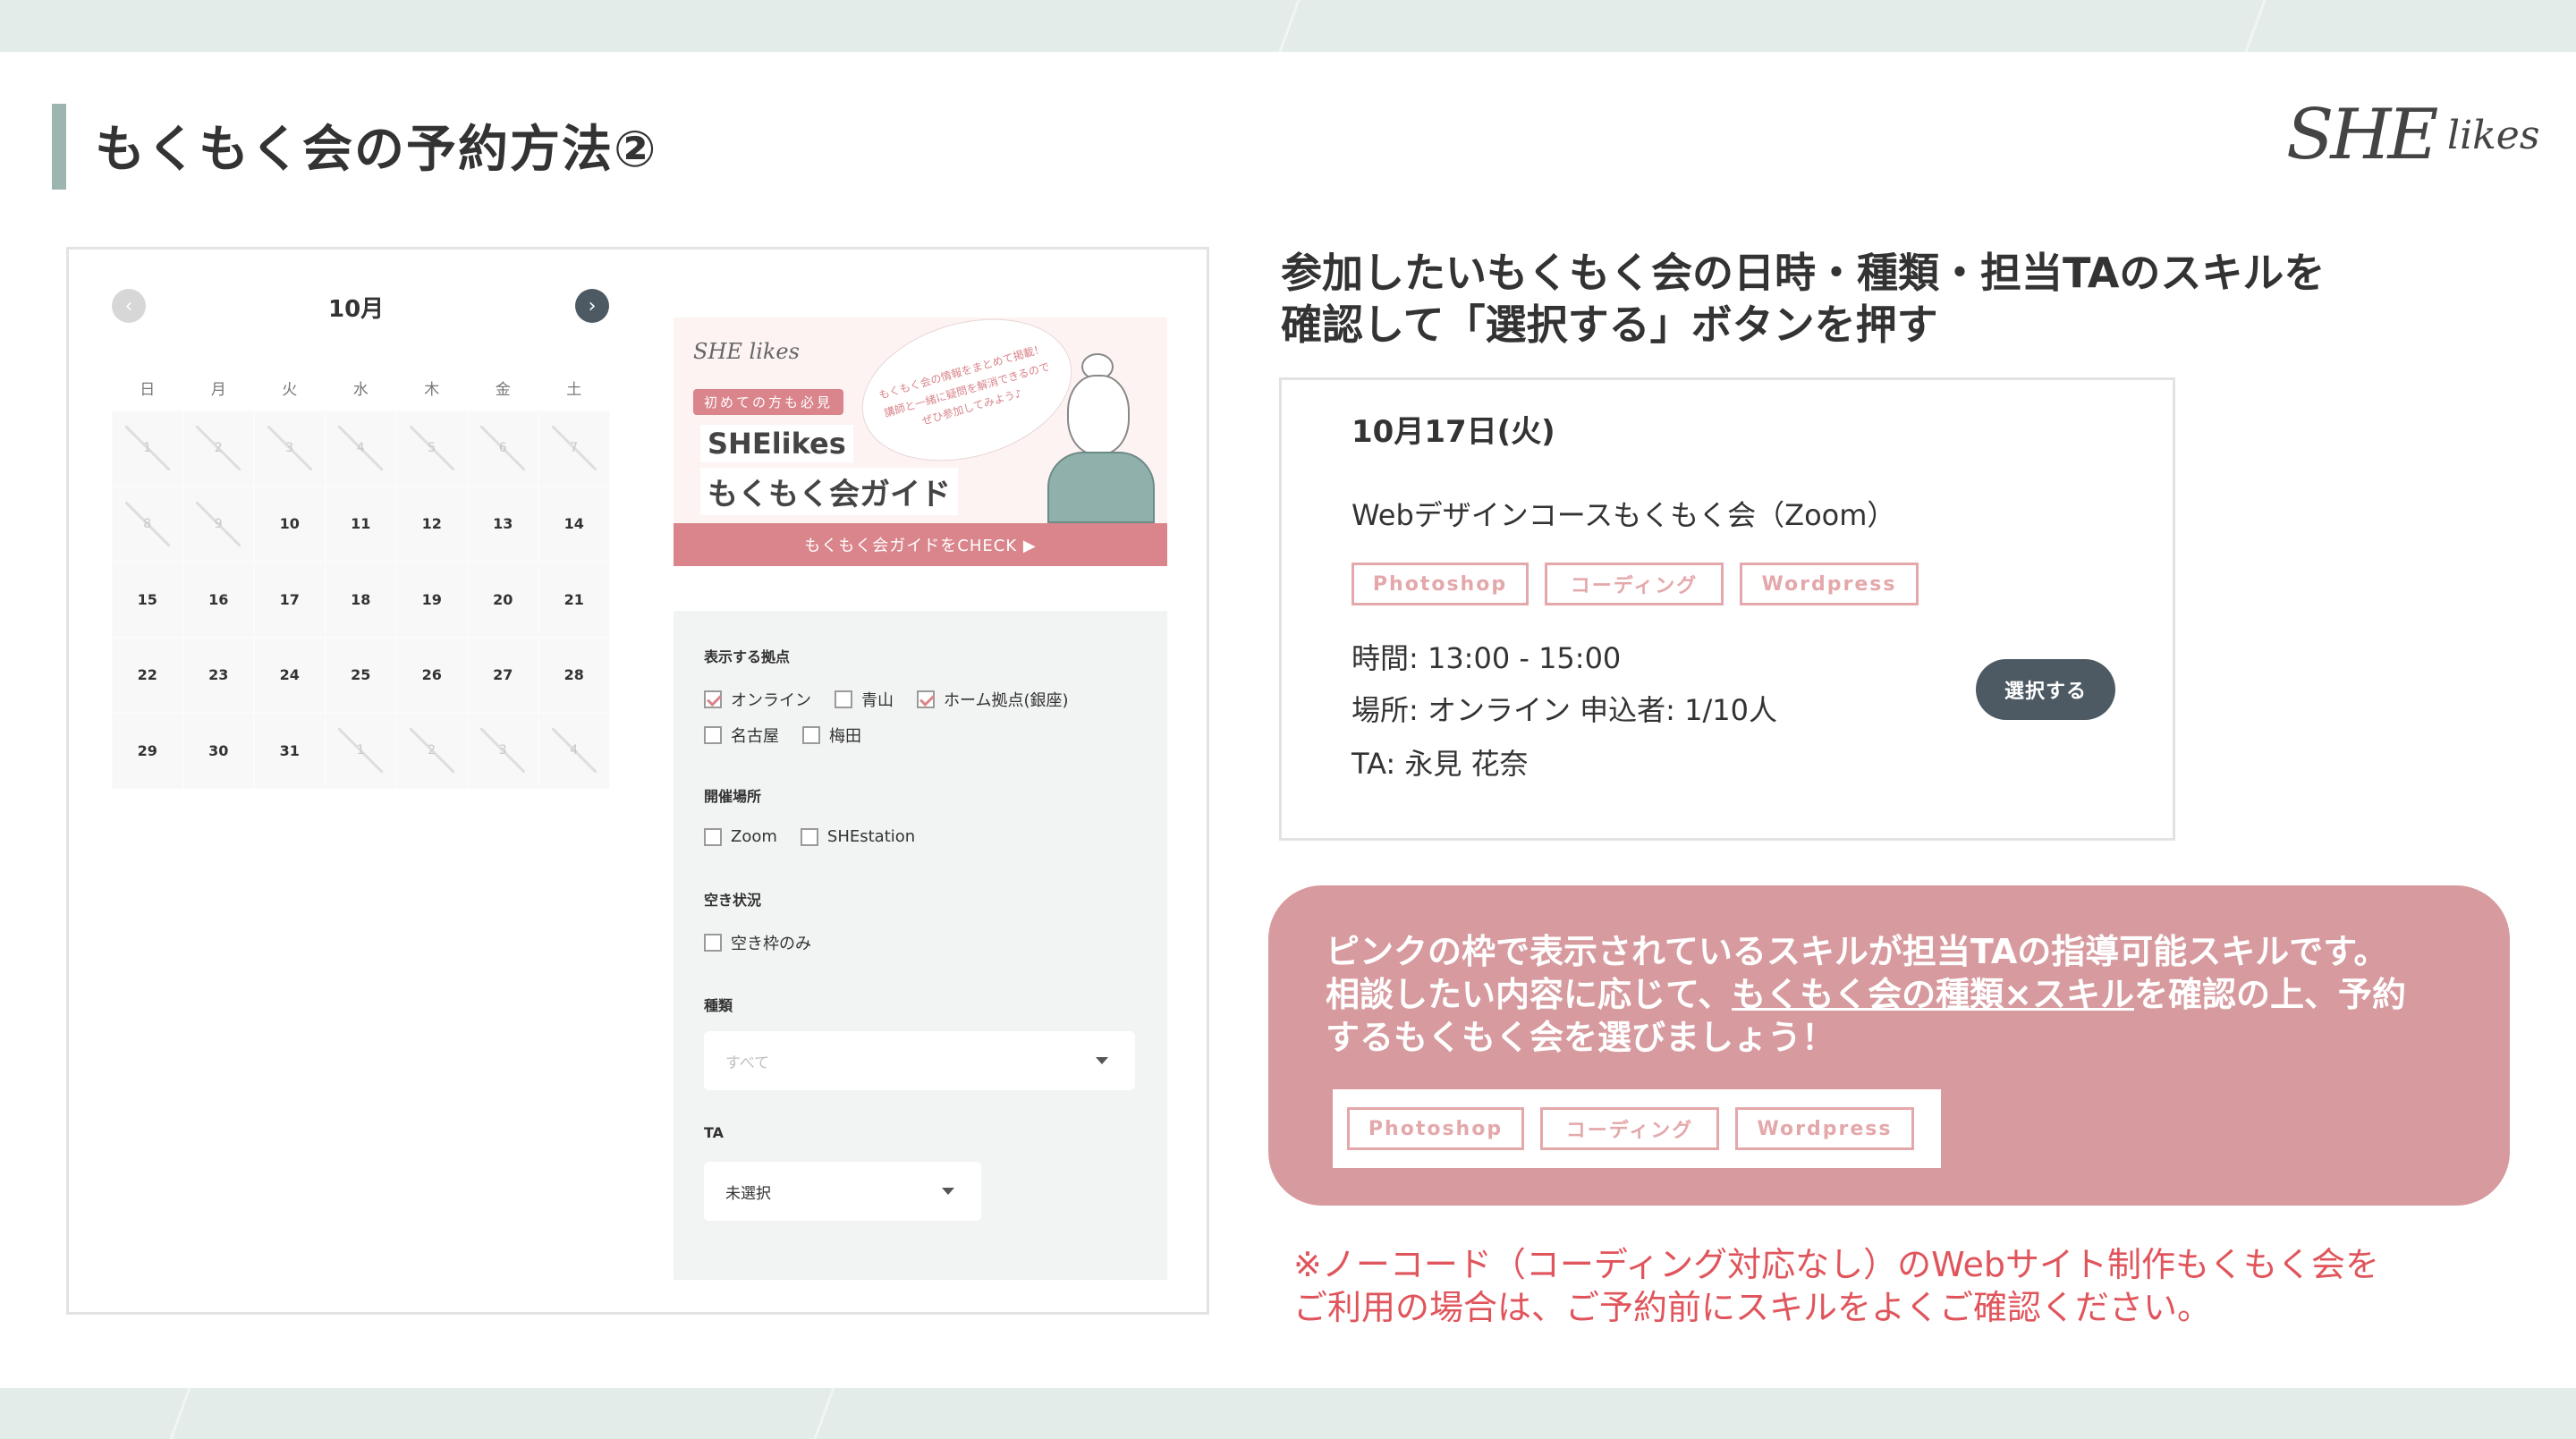 The width and height of the screenshot is (2576, 1439). I want to click on select-button: 選択する, so click(2045, 690).